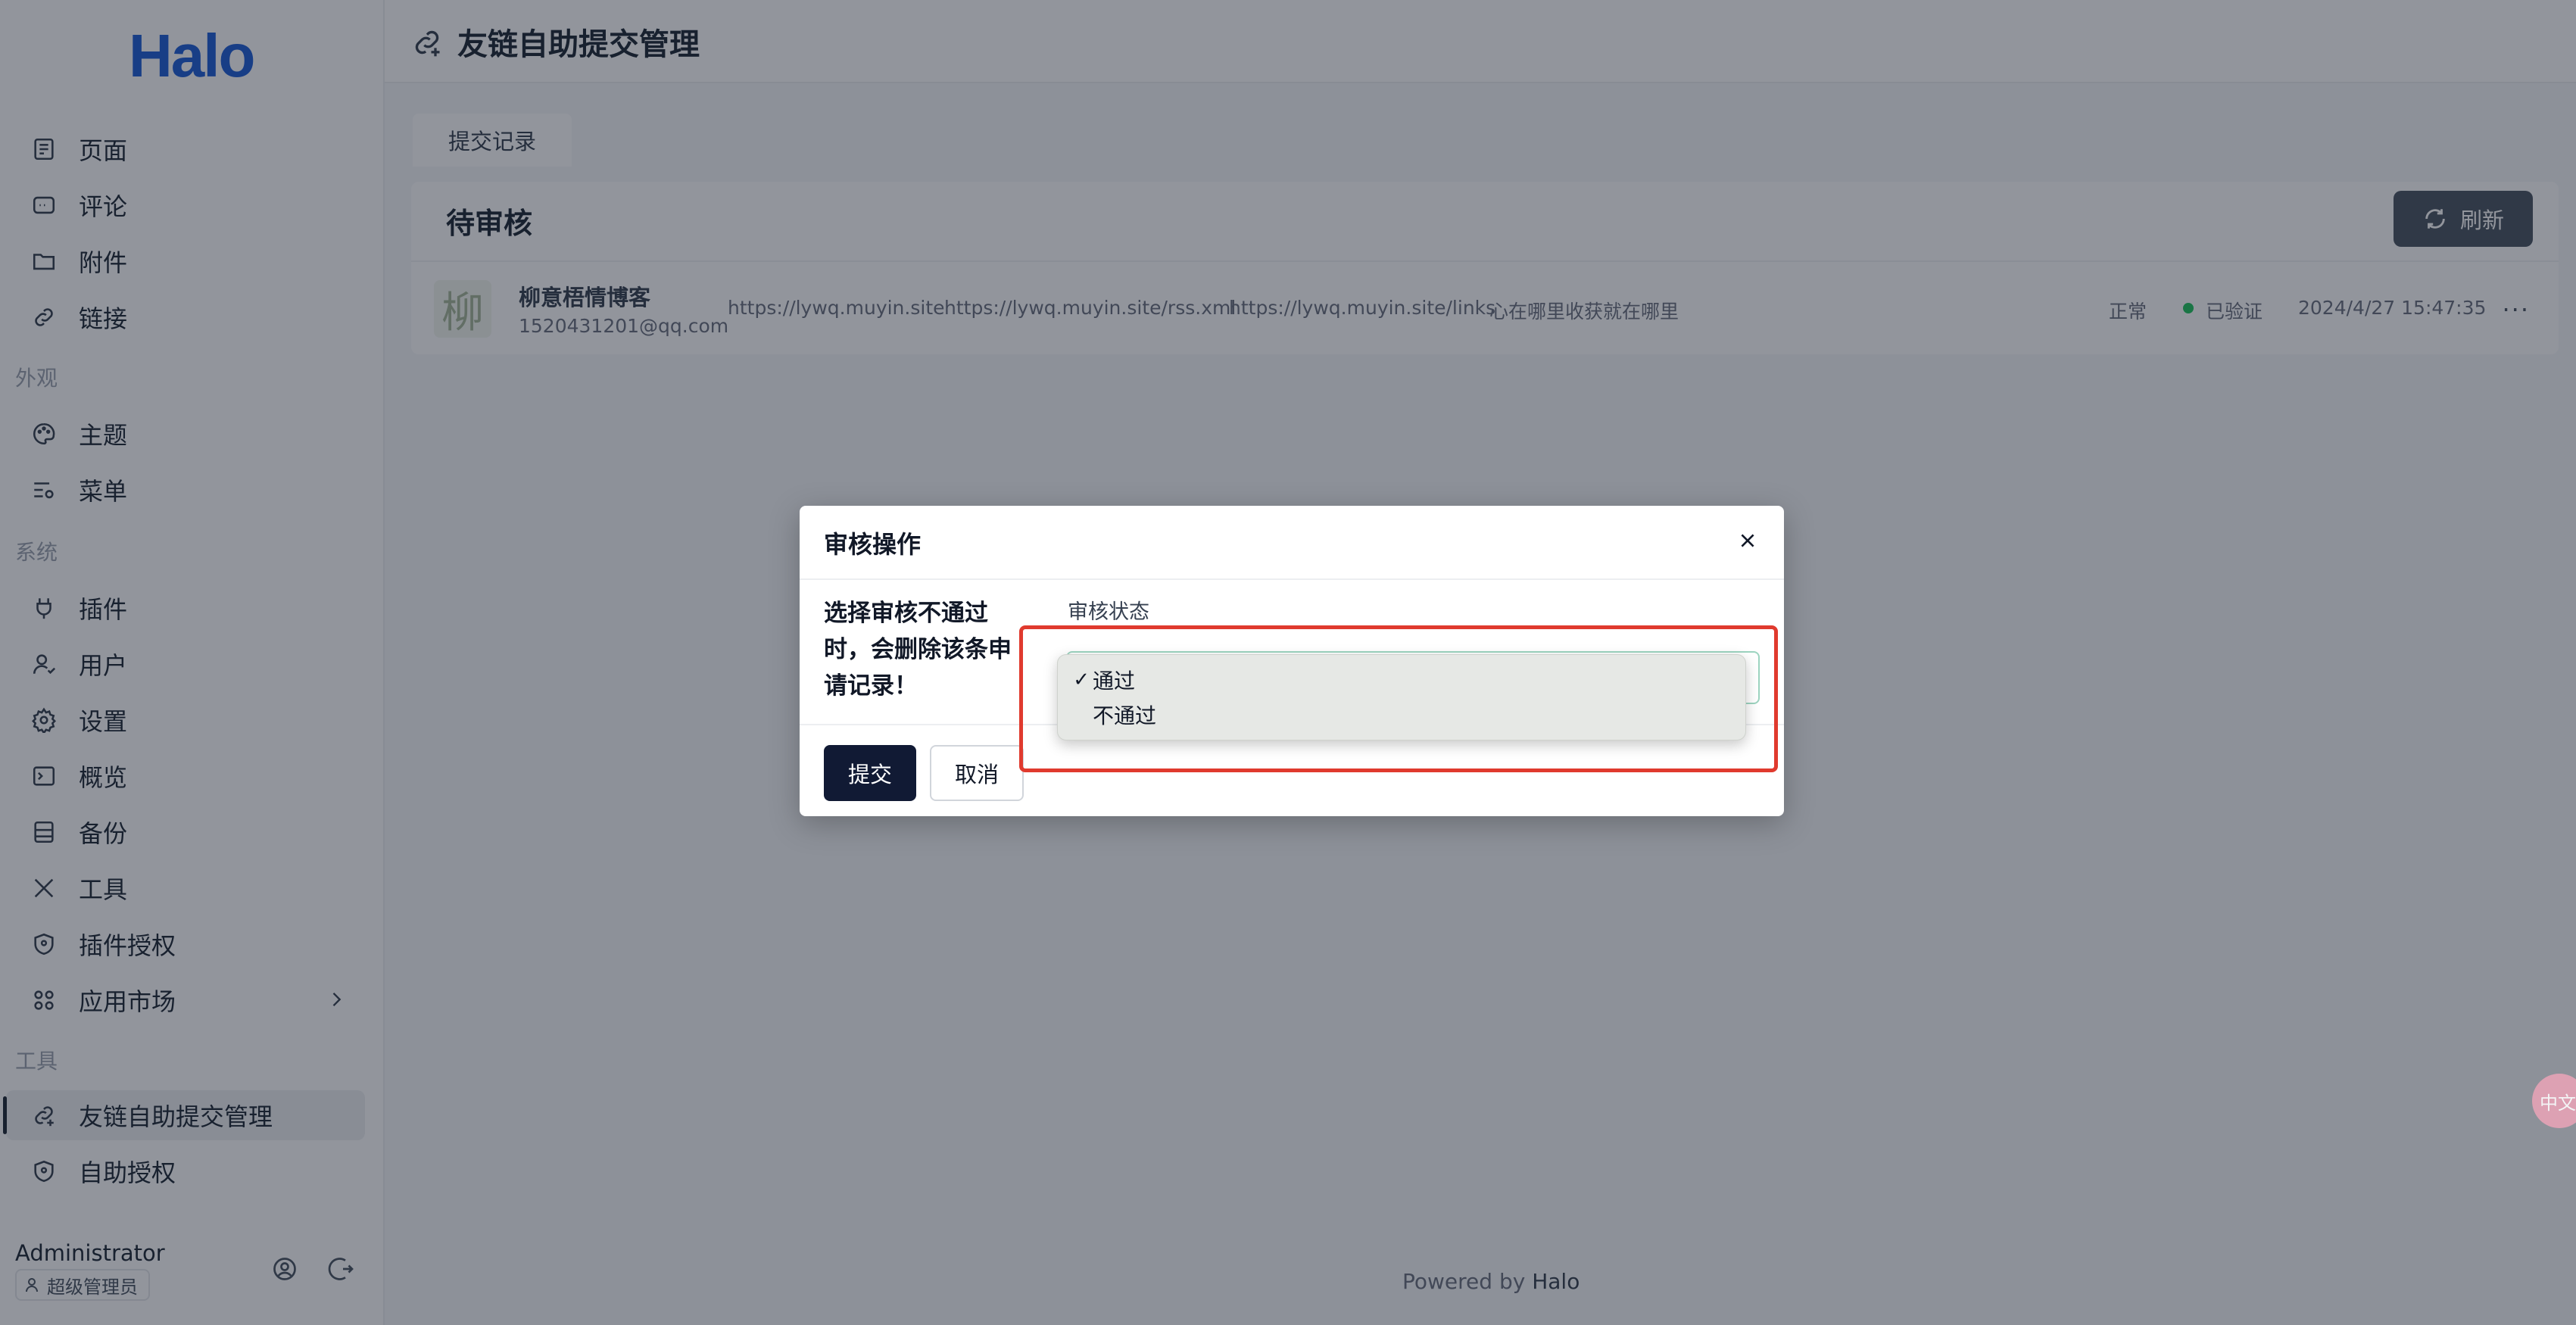 The height and width of the screenshot is (1325, 2576). Describe the element at coordinates (977, 773) in the screenshot. I see `cancel-button: 取消` at that location.